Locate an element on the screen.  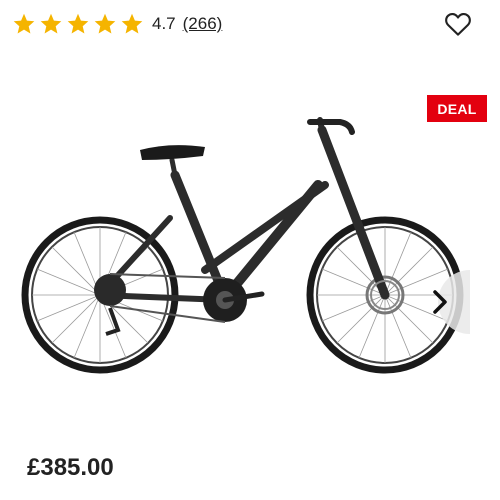
heart-outline-icon is located at coordinates (458, 24).